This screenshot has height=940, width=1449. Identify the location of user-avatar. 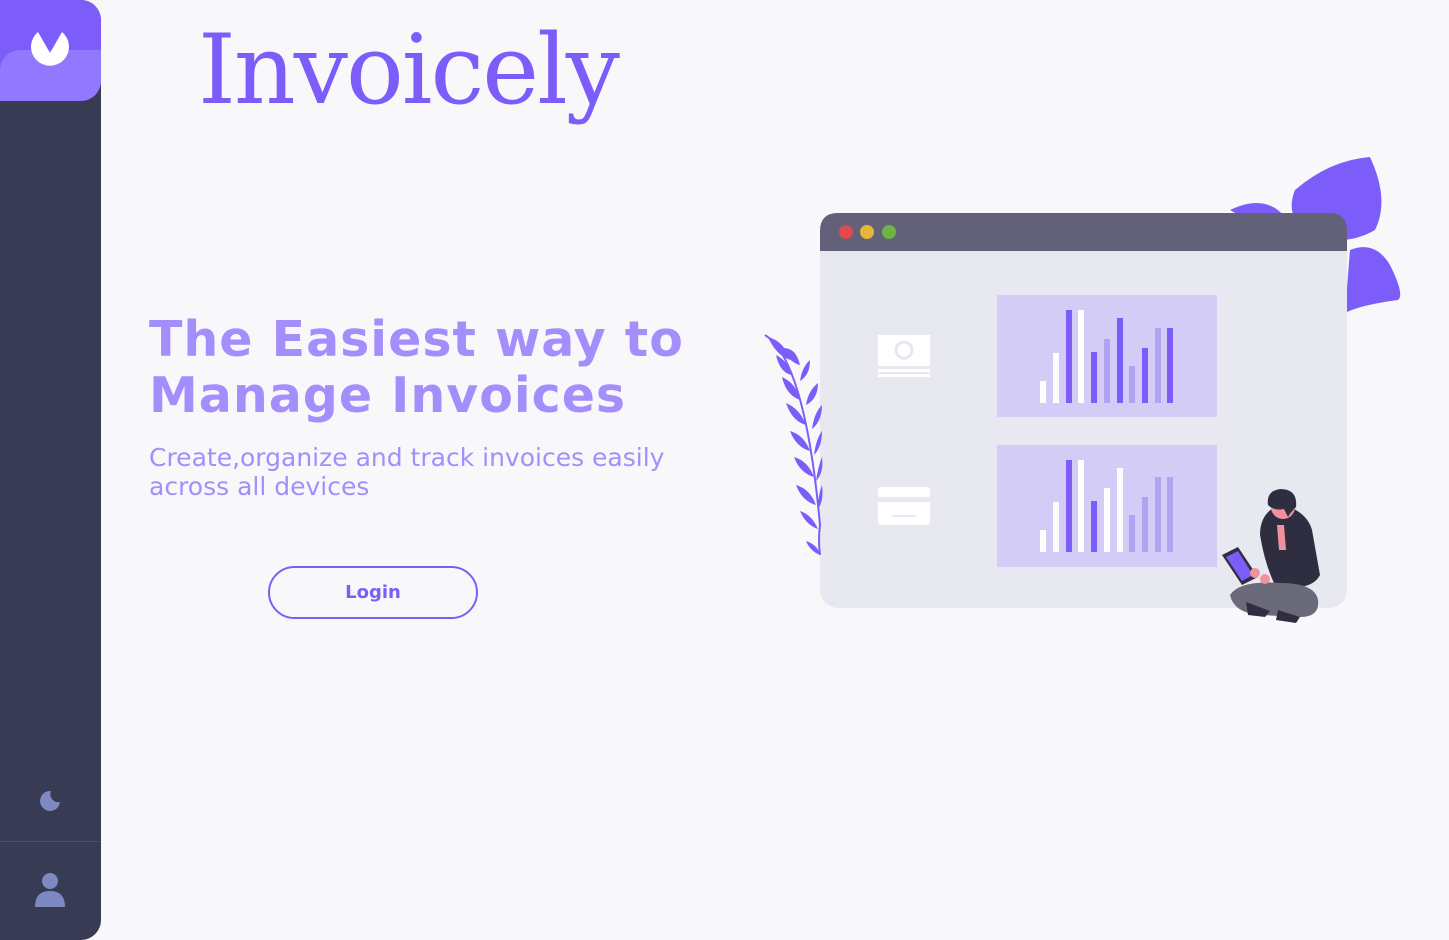
(50, 892).